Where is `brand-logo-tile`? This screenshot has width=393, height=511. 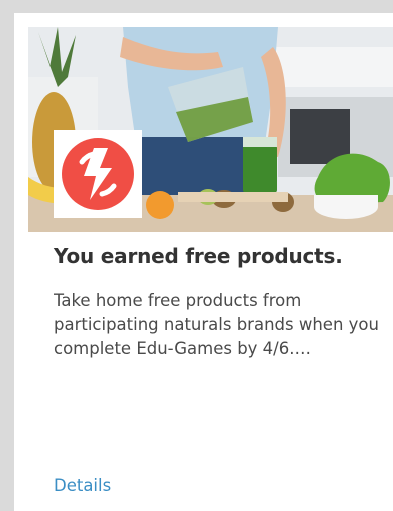 brand-logo-tile is located at coordinates (98, 174).